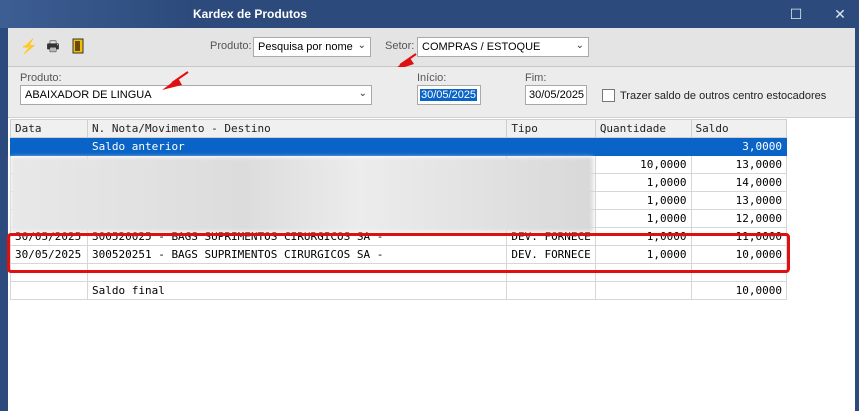 The height and width of the screenshot is (411, 859). Describe the element at coordinates (429, 14) in the screenshot. I see `title-bar: Kardex de Produtos ☐ ✕` at that location.